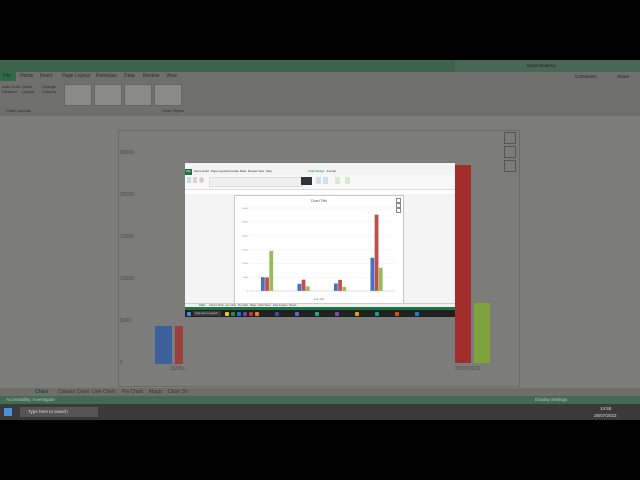 The width and height of the screenshot is (640, 480). Describe the element at coordinates (551, 399) in the screenshot. I see `bg-display-settings: Display Settings` at that location.